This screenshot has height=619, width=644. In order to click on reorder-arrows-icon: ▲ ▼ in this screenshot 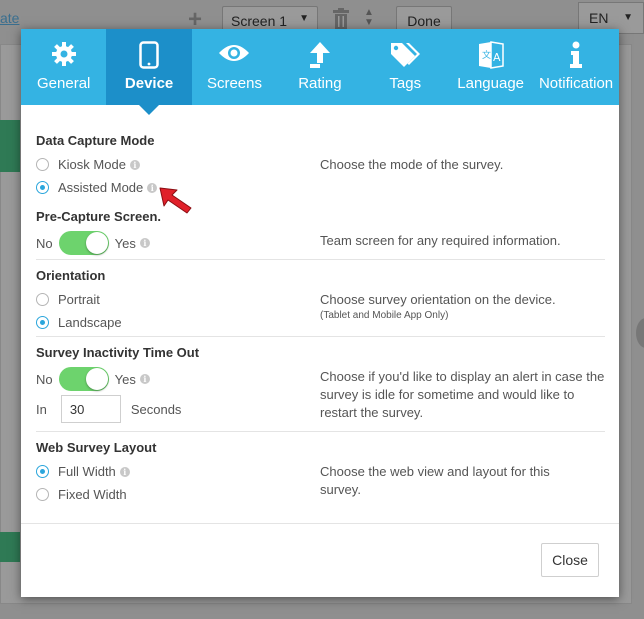, I will do `click(369, 18)`.